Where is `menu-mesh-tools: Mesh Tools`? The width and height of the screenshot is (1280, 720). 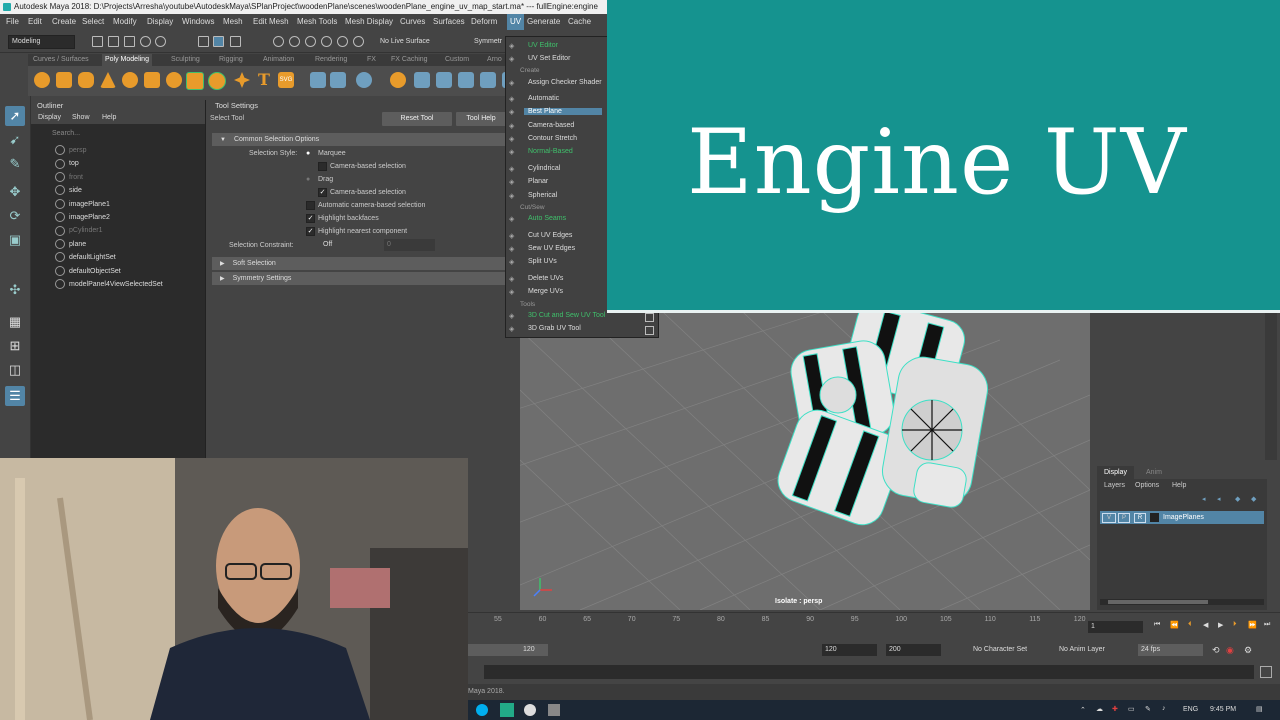 menu-mesh-tools: Mesh Tools is located at coordinates (317, 22).